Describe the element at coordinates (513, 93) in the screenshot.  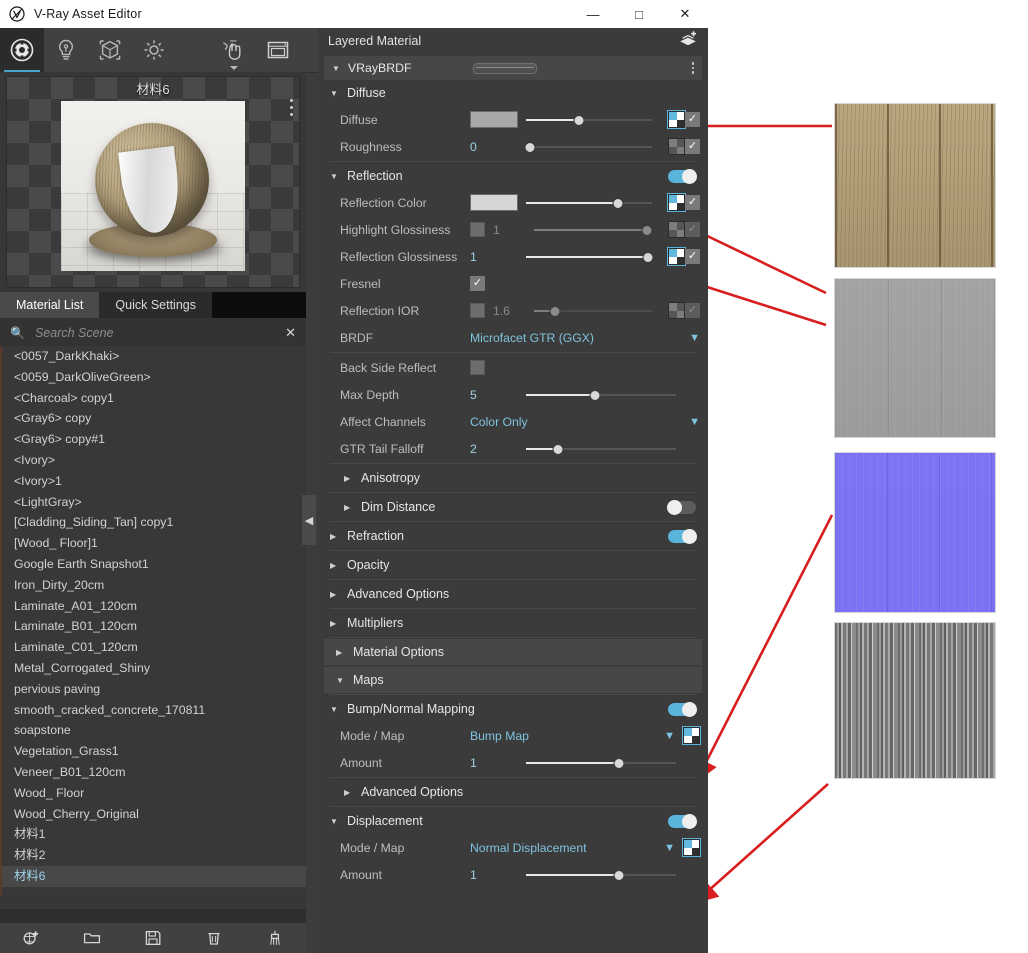
I see `section-header-diffuse: ▼ Diffuse` at that location.